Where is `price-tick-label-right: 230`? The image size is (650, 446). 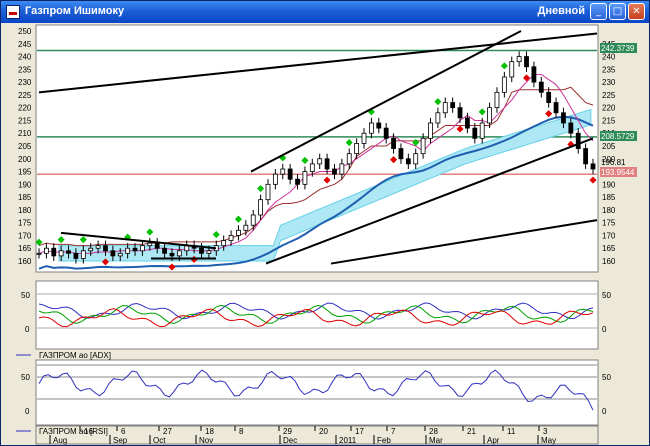
price-tick-label-right: 230 is located at coordinates (609, 82).